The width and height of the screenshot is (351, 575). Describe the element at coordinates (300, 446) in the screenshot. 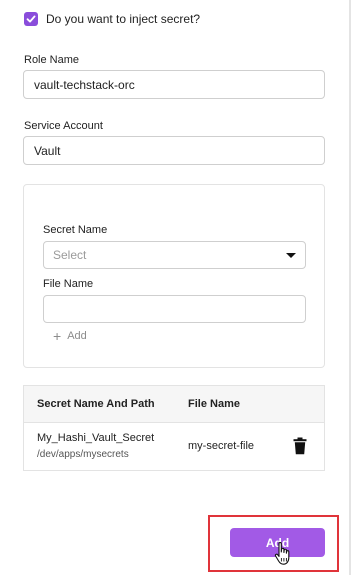

I see `trash-icon` at that location.